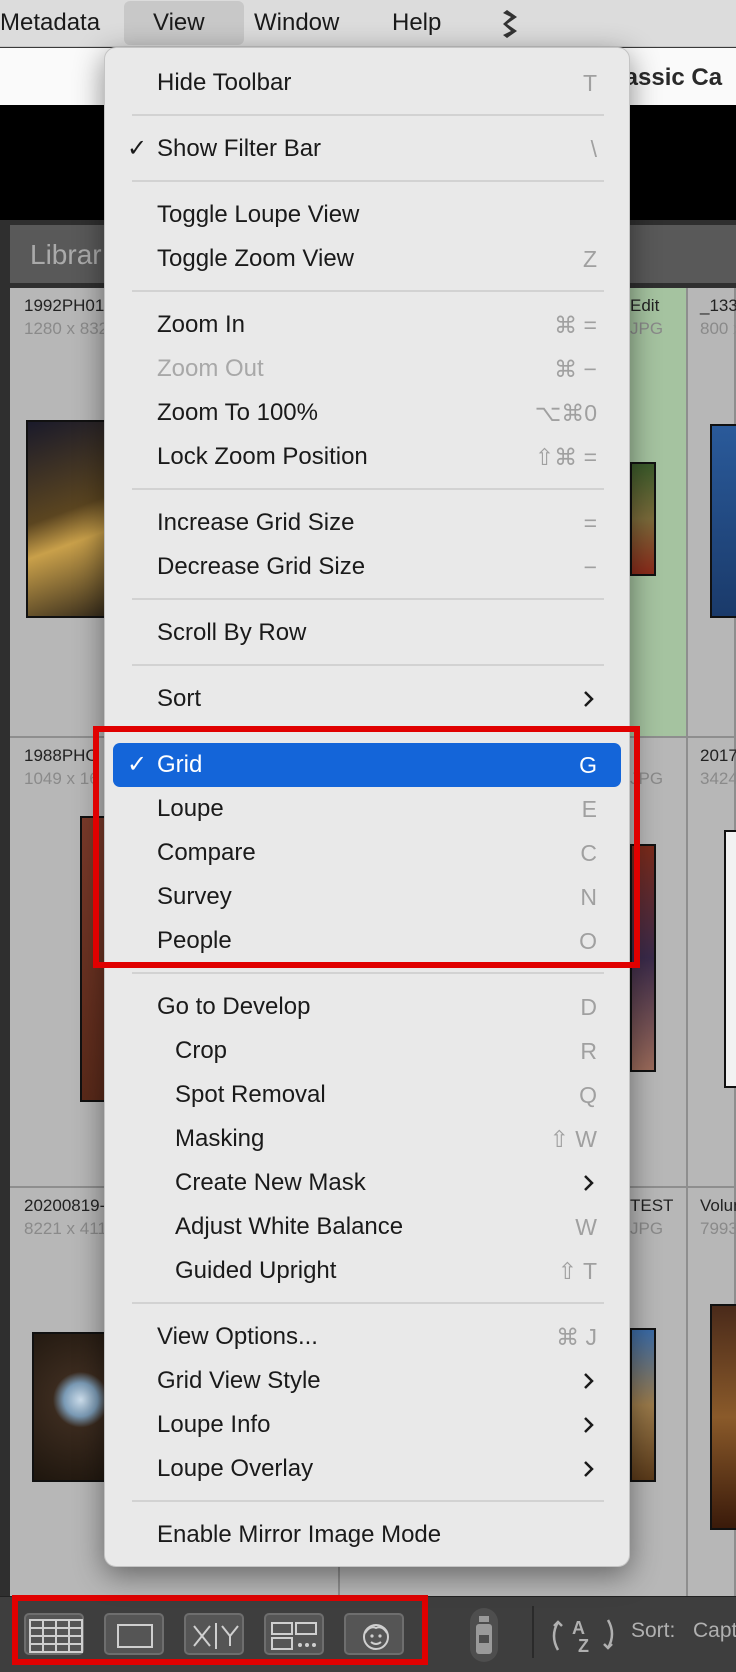 This screenshot has height=1672, width=736. What do you see at coordinates (296, 23) in the screenshot?
I see `menubar-window: Window` at bounding box center [296, 23].